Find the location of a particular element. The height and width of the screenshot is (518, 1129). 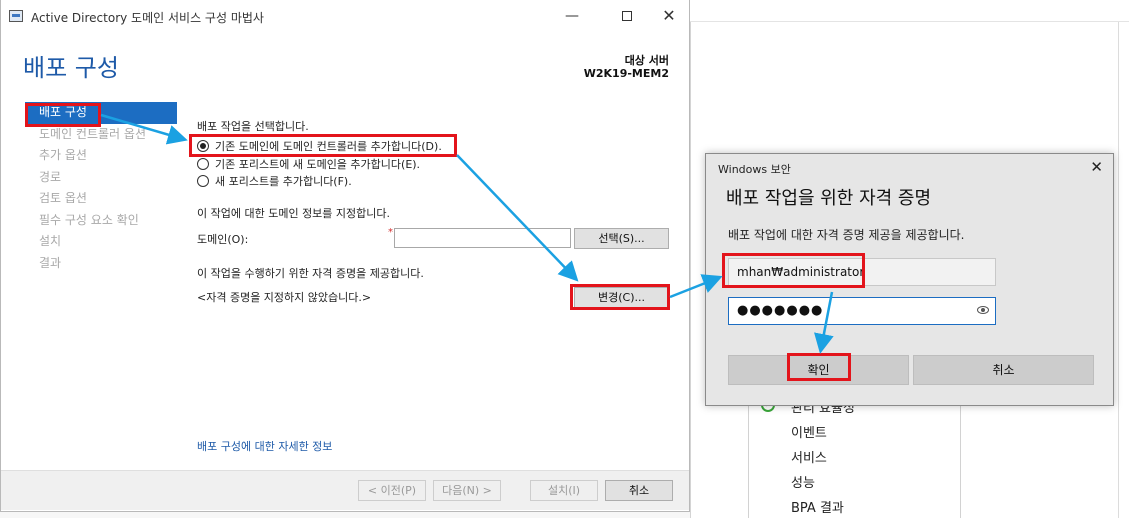

tile-item-bpa-results: BPA 결과 is located at coordinates (817, 506).